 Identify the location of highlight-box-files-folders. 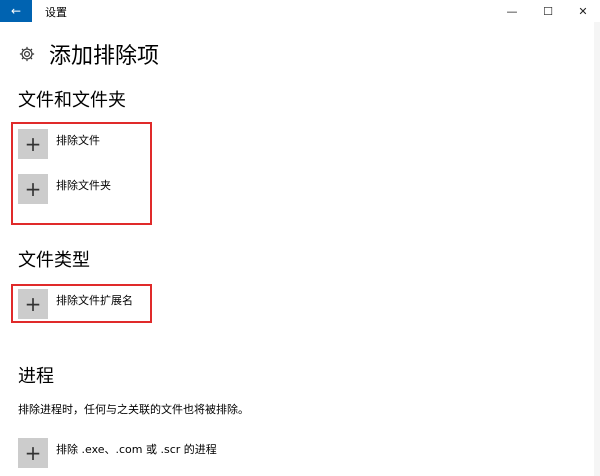
(81, 173).